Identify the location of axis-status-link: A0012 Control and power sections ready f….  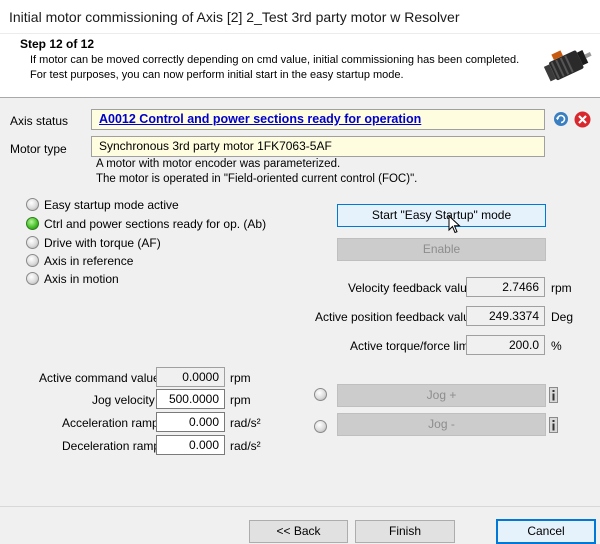
(260, 119).